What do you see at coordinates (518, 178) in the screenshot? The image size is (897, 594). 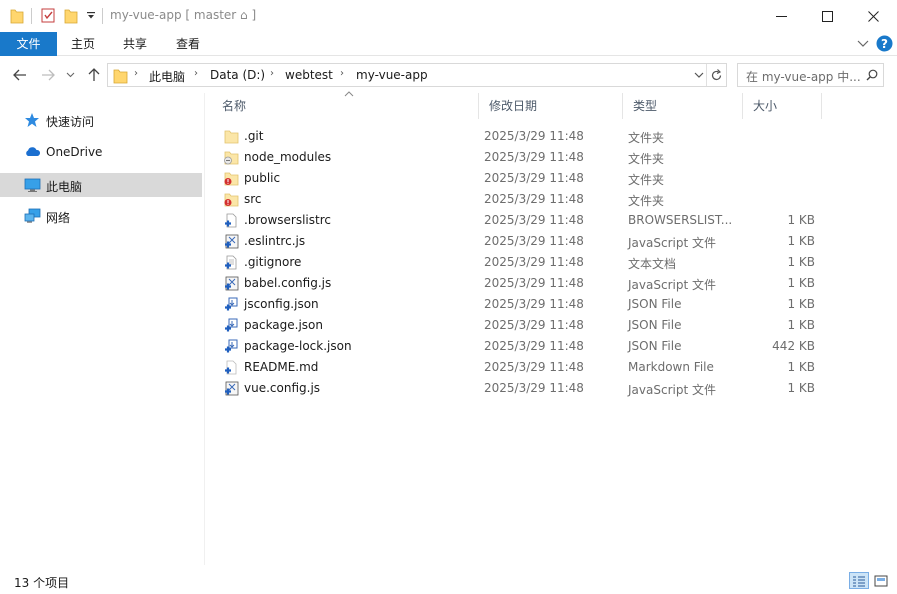 I see `file-row: public 2025/3/29 11:48 文件夹` at bounding box center [518, 178].